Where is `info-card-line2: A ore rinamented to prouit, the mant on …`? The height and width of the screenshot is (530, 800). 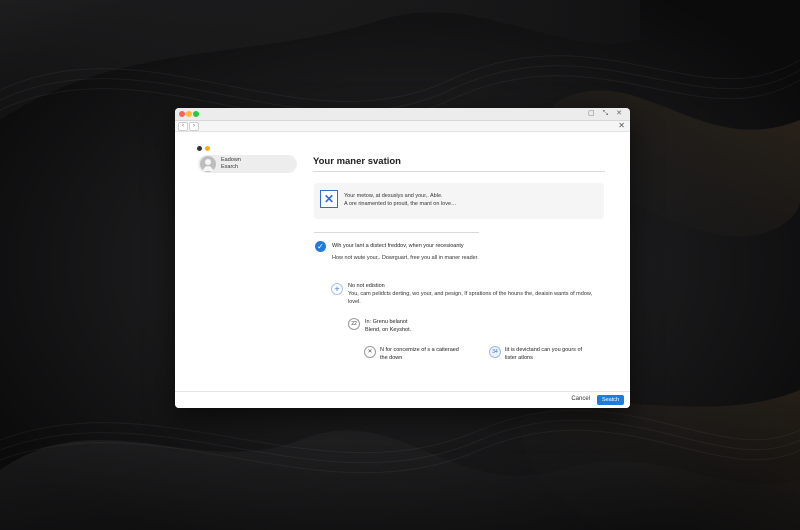
info-card-line2: A ore rinamented to prouit, the mant on … is located at coordinates (400, 204).